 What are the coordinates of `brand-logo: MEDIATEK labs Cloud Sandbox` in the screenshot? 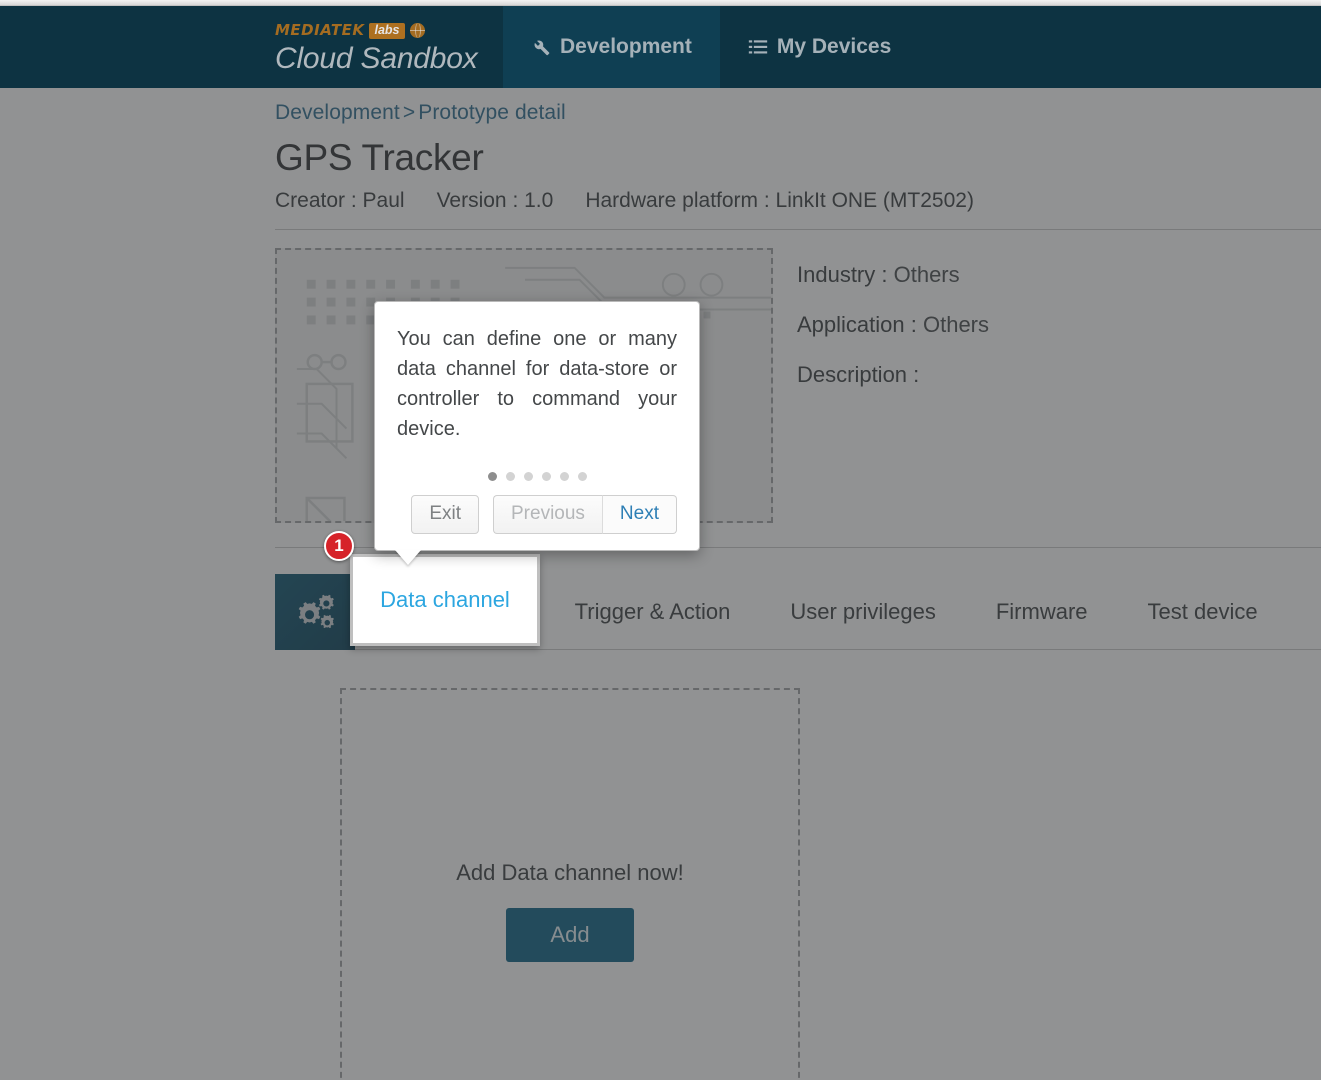 It's located at (389, 47).